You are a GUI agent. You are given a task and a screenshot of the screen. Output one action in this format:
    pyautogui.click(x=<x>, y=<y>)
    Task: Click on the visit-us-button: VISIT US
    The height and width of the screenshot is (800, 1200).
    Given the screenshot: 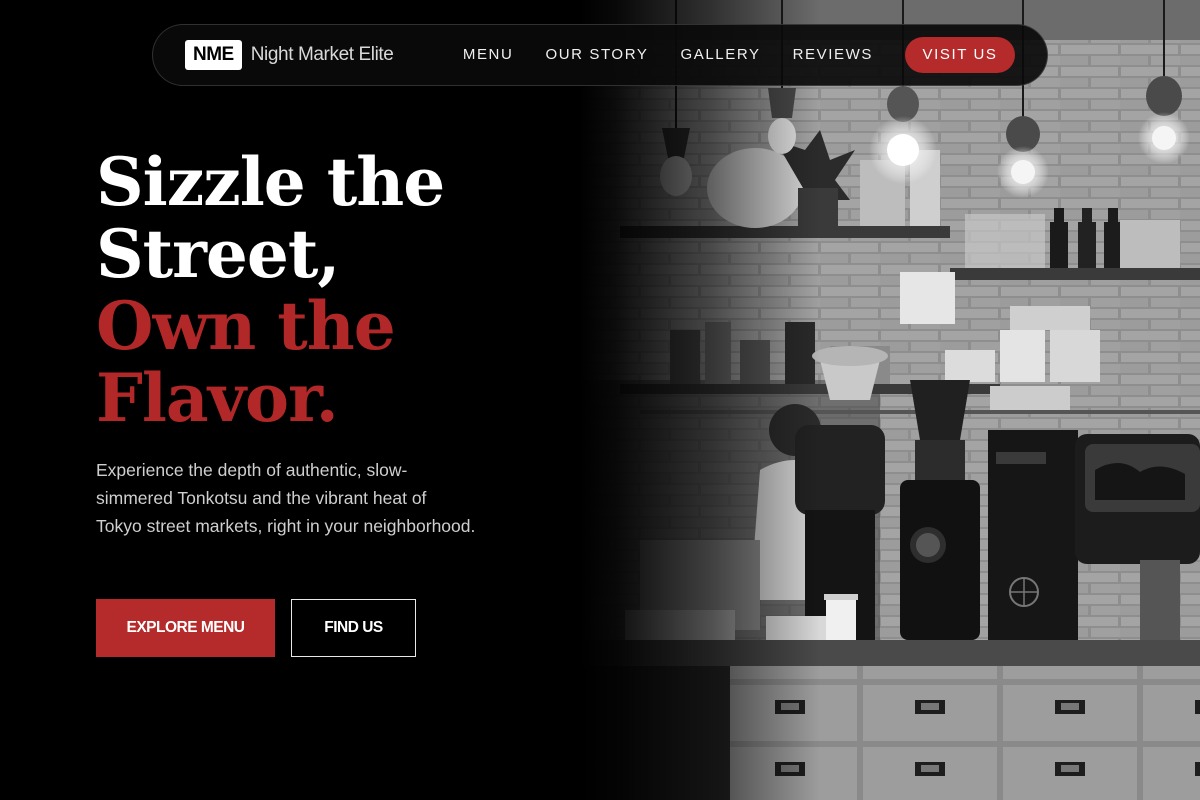 What is the action you would take?
    pyautogui.click(x=960, y=55)
    